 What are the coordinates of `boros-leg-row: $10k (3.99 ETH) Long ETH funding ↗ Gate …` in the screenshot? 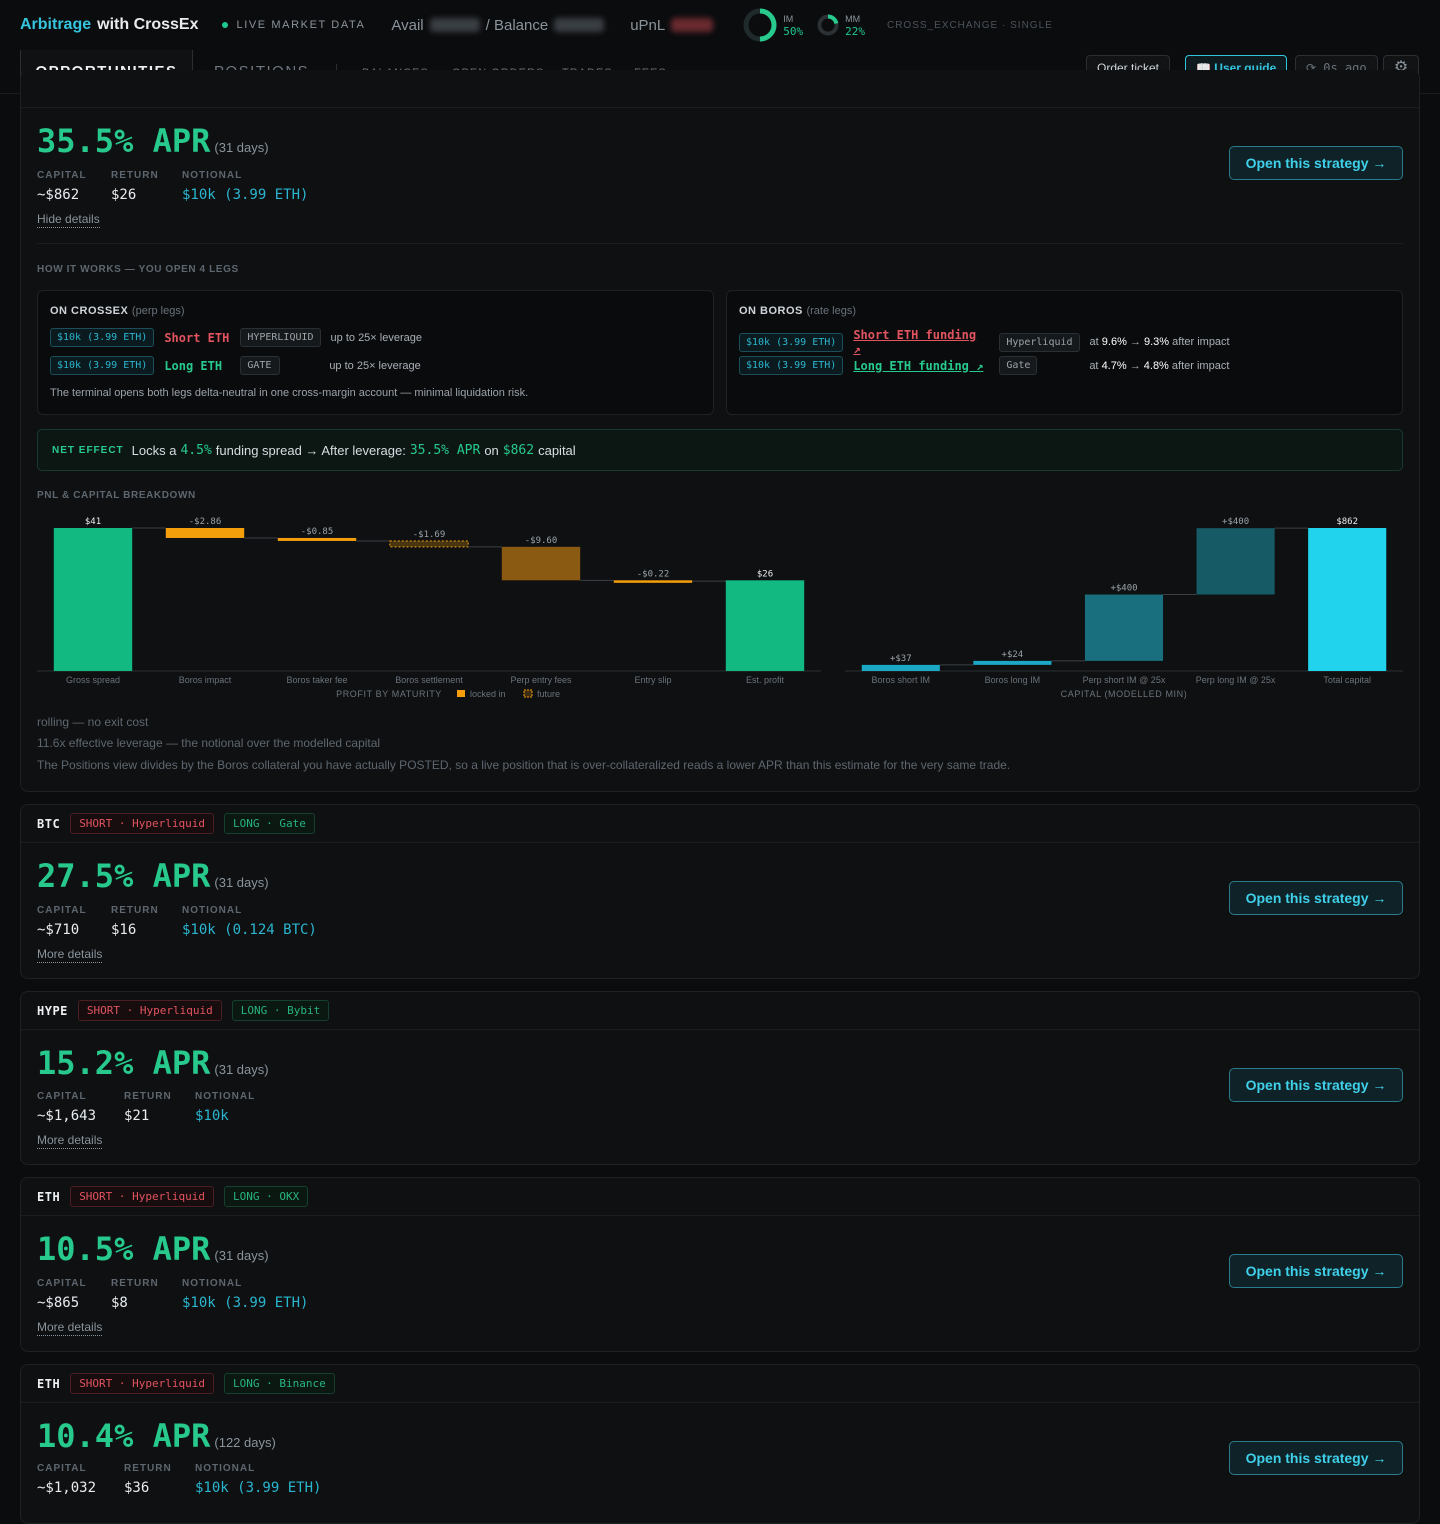 It's located at (984, 365).